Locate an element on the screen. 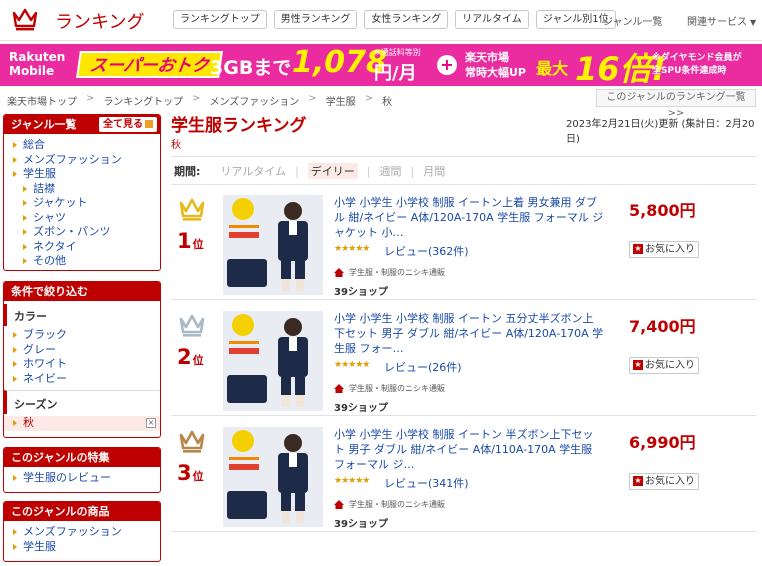  clear-filter-icon: × is located at coordinates (151, 423).